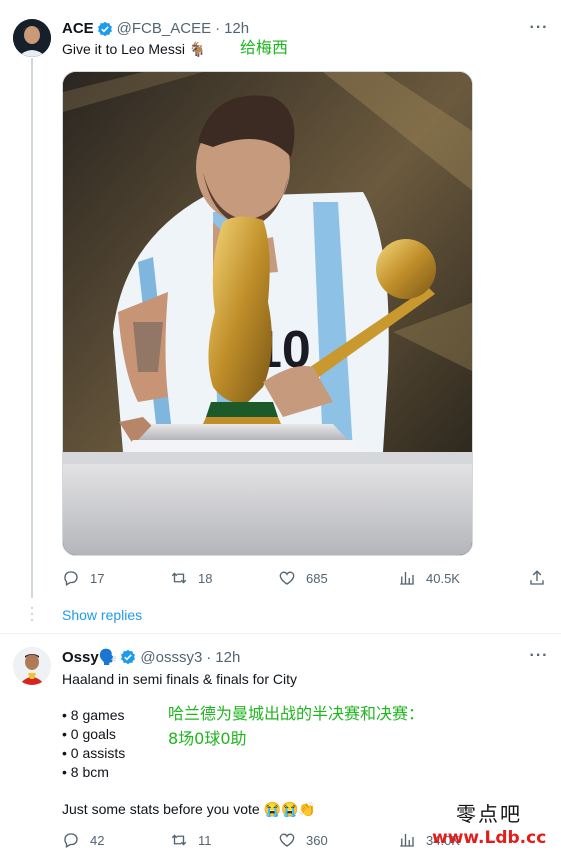 The image size is (561, 850). Describe the element at coordinates (164, 28) in the screenshot. I see `handle: @FCB_ACEE` at that location.